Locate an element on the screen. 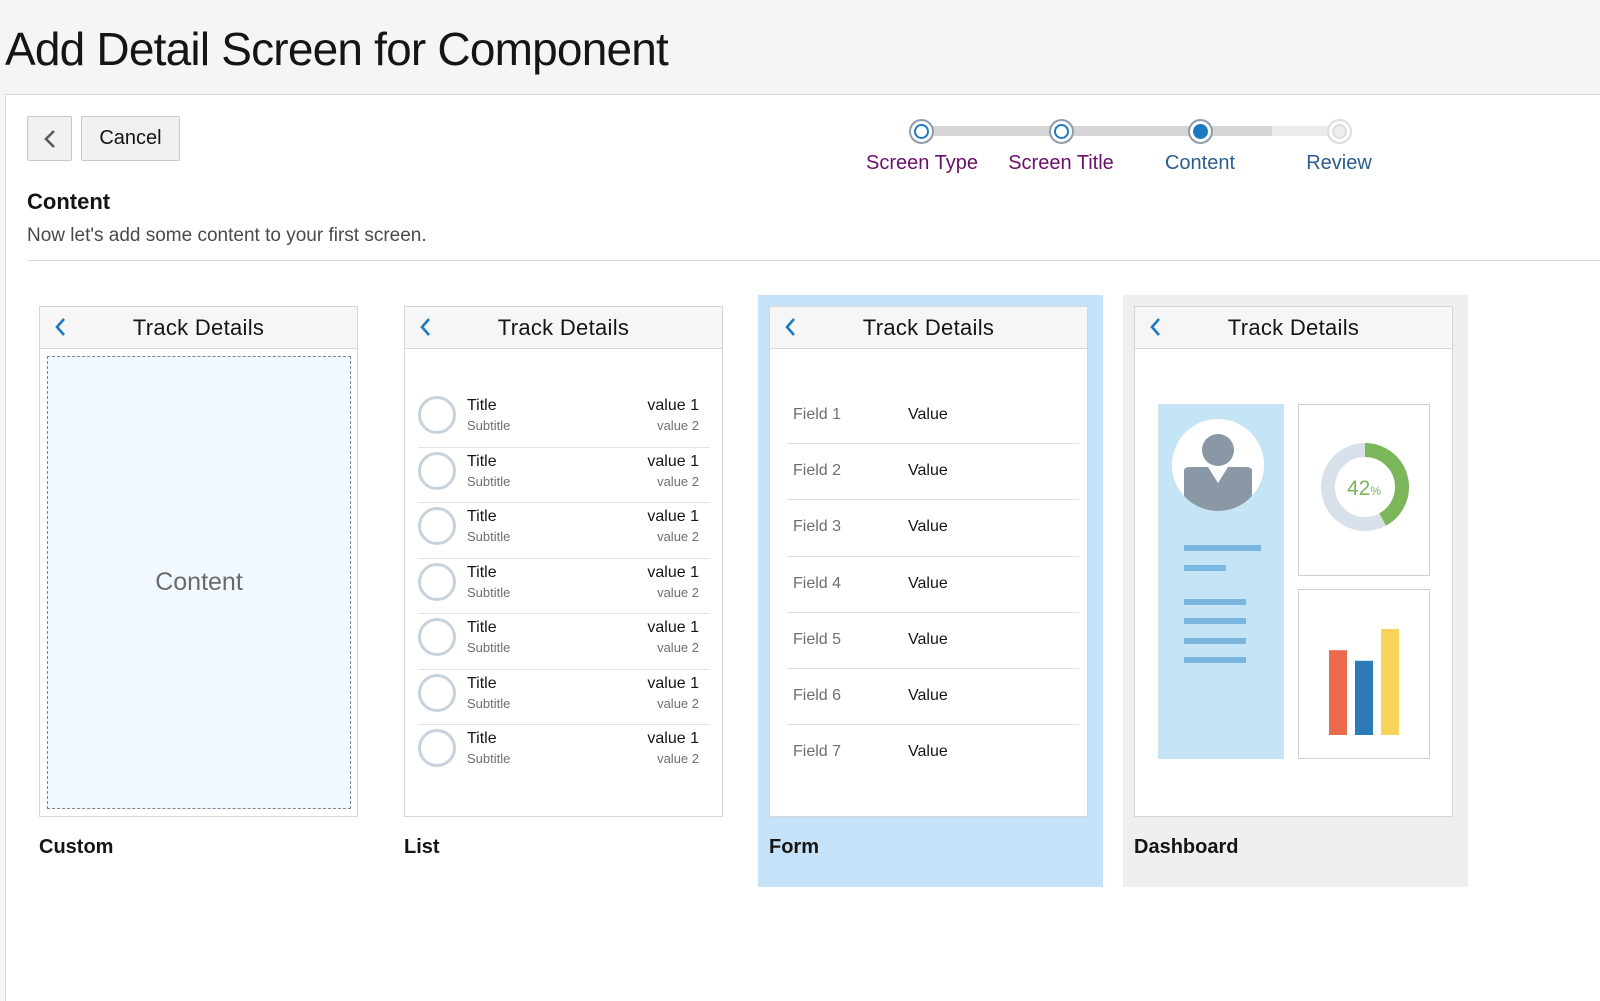  form-field-label: Field 7 is located at coordinates (817, 752).